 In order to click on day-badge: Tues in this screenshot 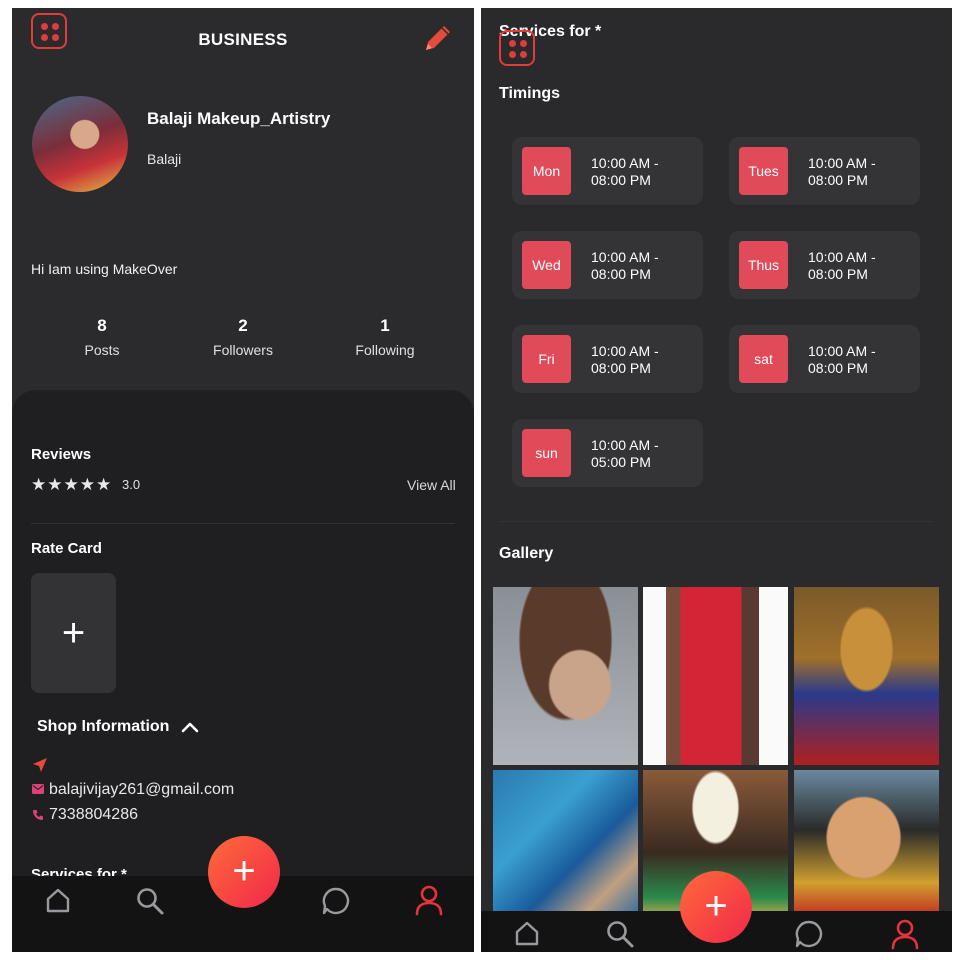, I will do `click(763, 171)`.